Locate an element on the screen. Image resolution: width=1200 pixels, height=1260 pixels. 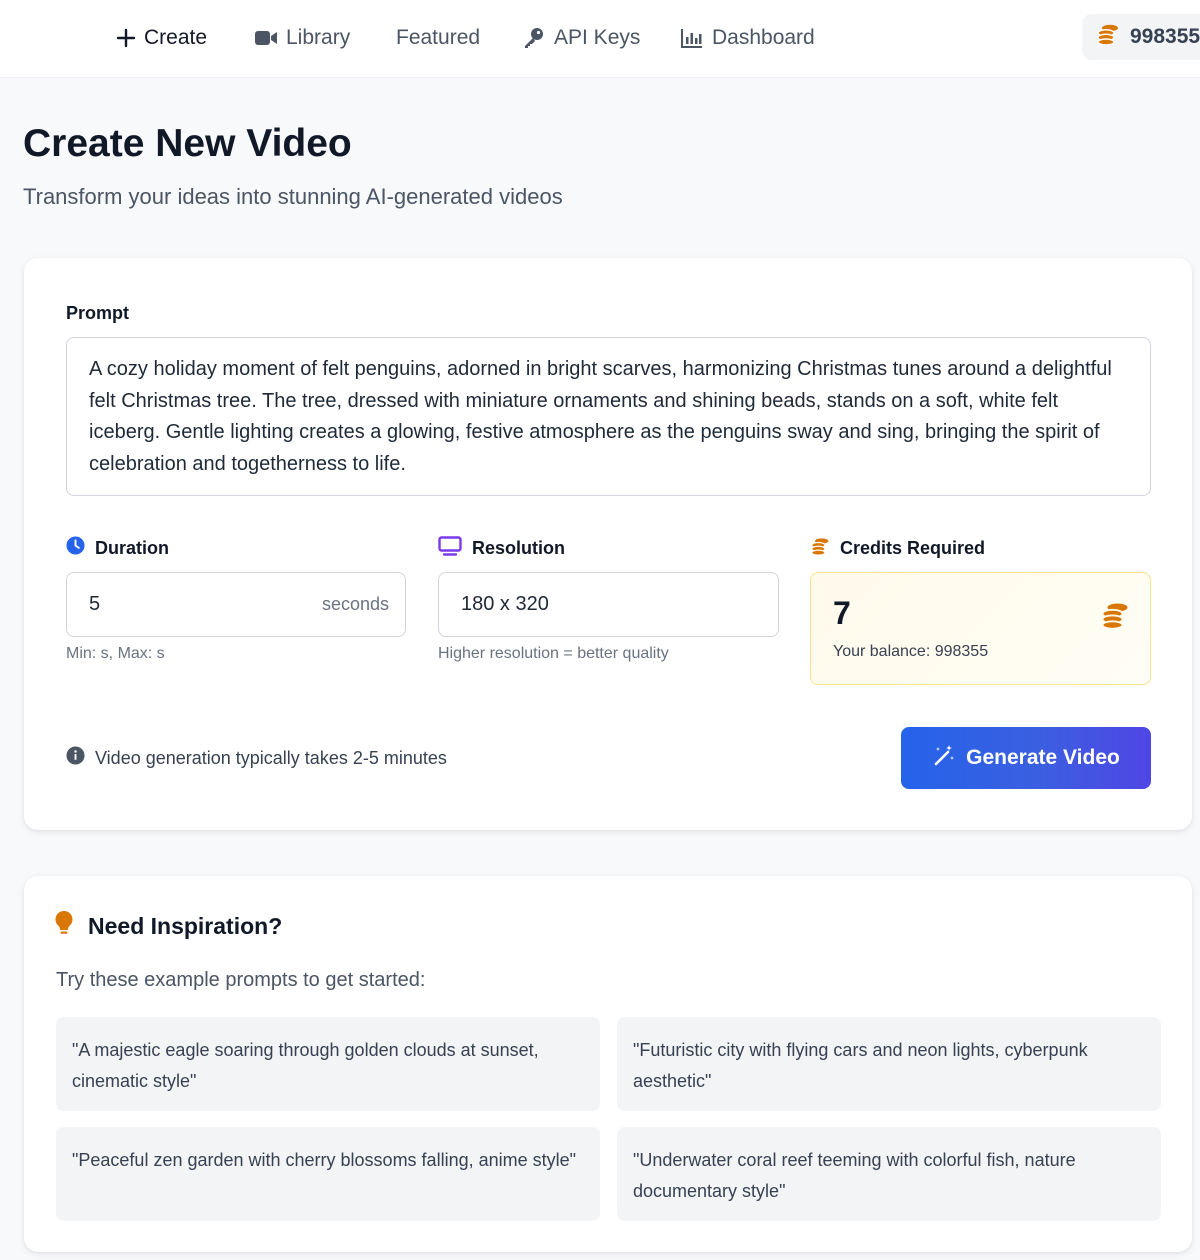
credits-balance-pill: 998355 is located at coordinates (1141, 37).